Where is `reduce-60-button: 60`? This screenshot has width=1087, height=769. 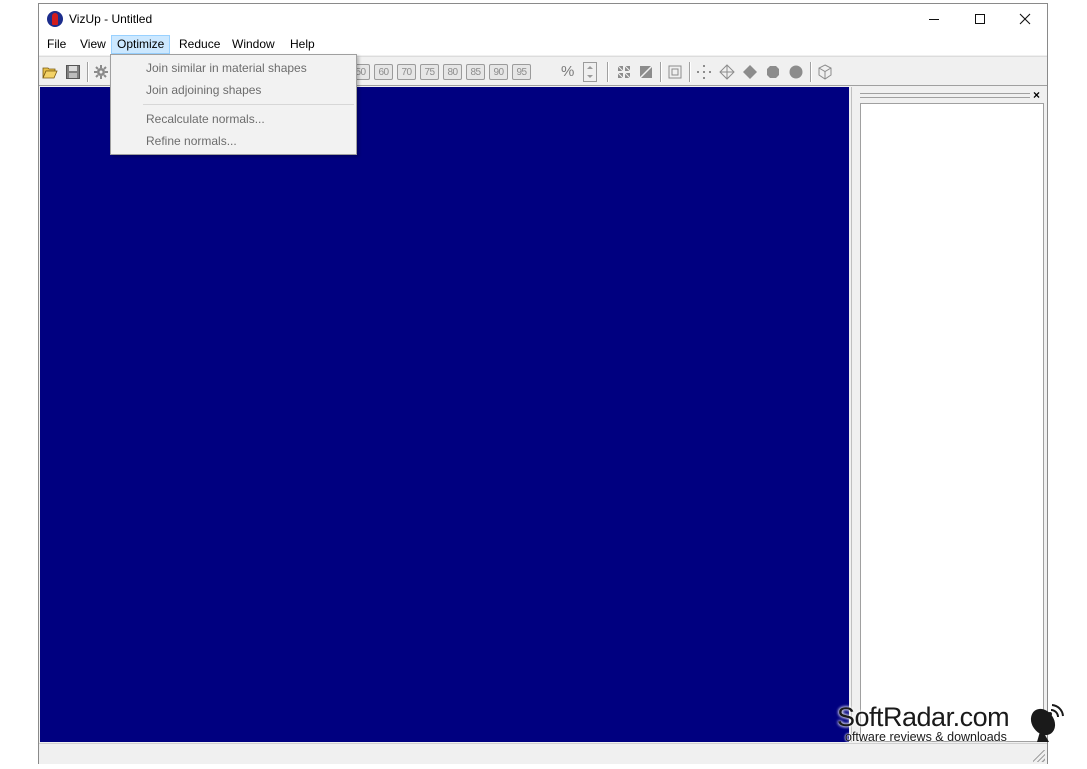 reduce-60-button: 60 is located at coordinates (383, 72).